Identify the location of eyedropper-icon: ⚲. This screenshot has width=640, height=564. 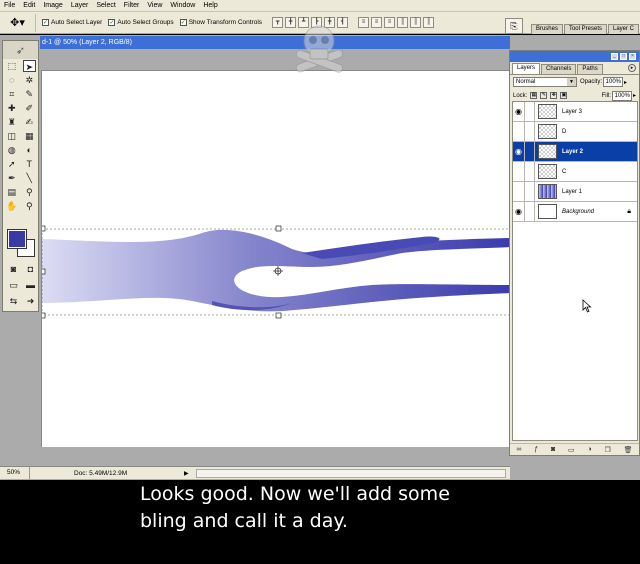
(29, 192).